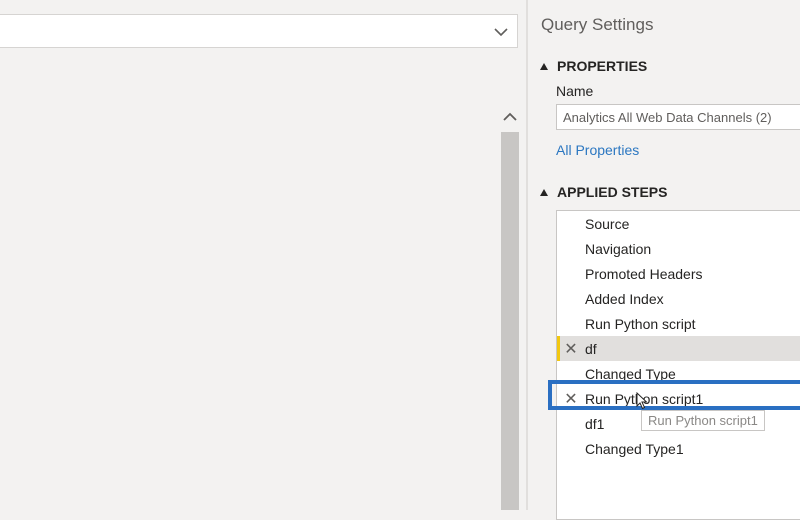 This screenshot has width=800, height=520. I want to click on applied-steps-section-header: APPLIED STEPS, so click(603, 192).